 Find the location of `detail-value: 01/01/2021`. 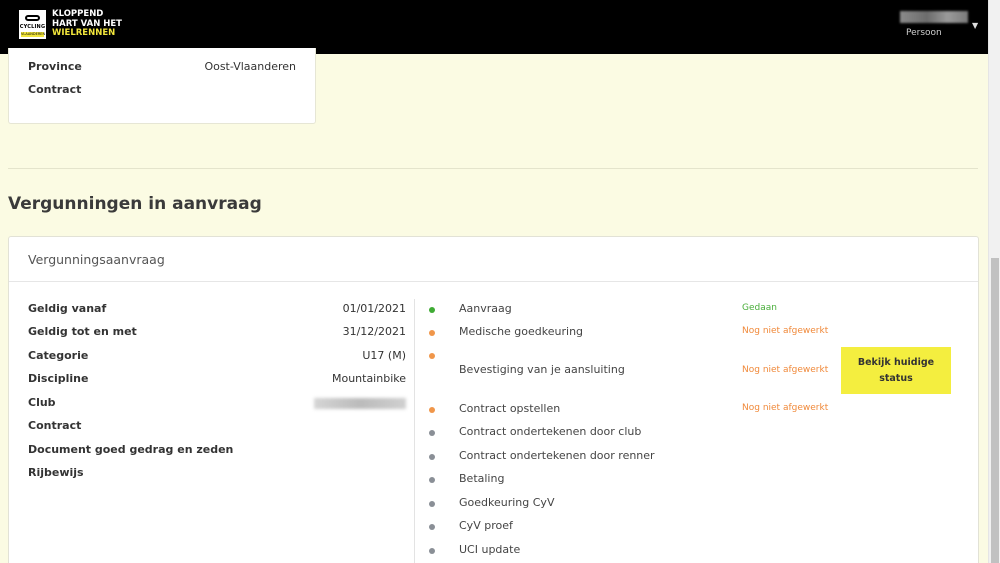

detail-value: 01/01/2021 is located at coordinates (374, 308).